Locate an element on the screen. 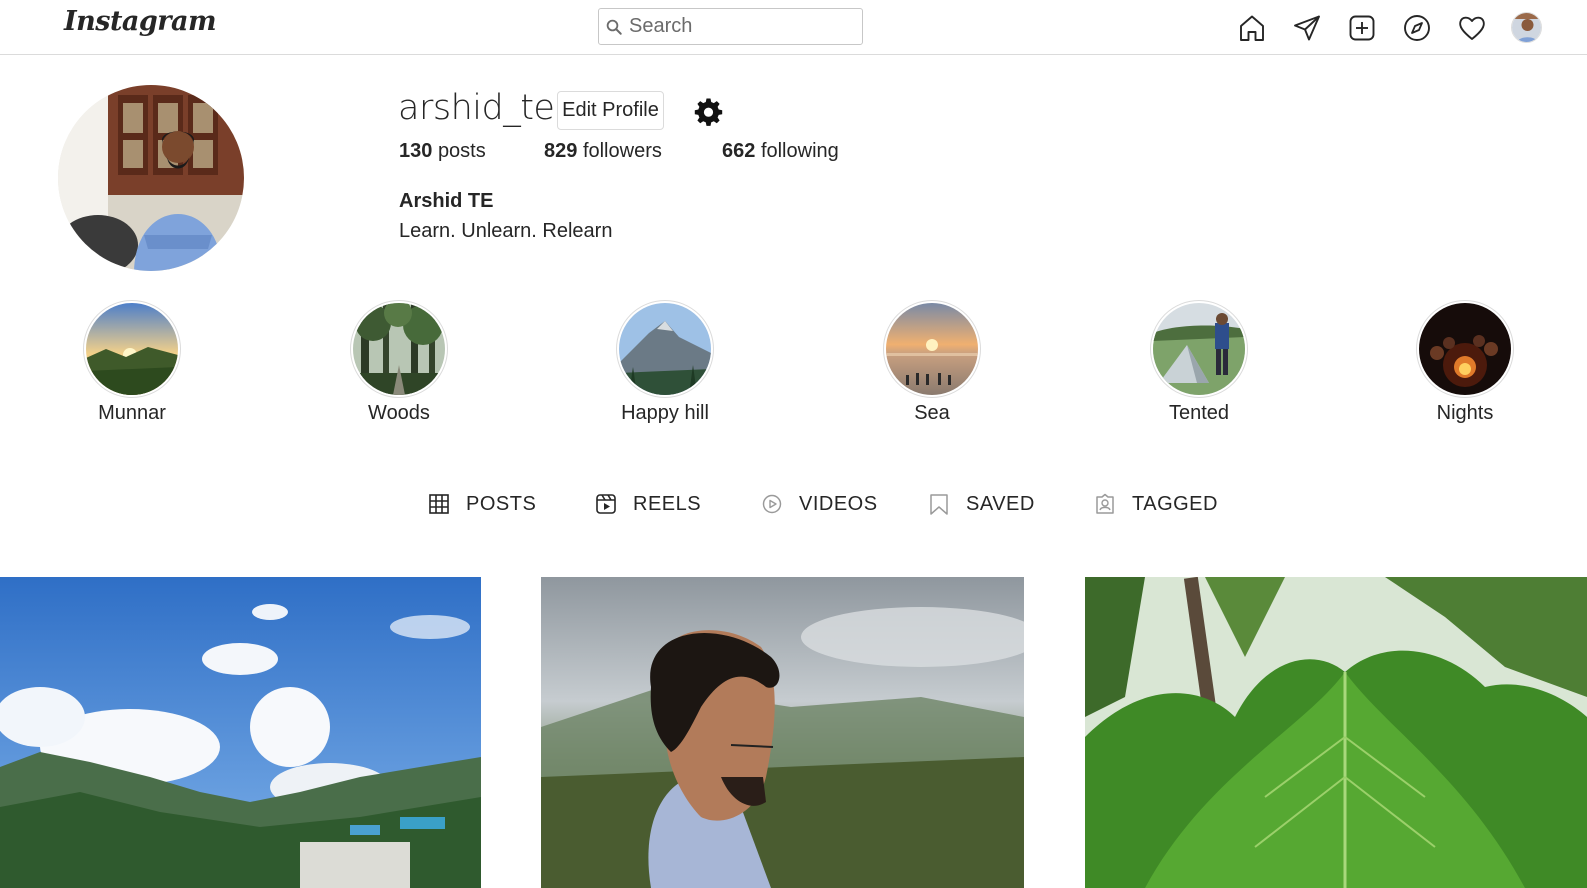 Image resolution: width=1587 pixels, height=888 pixels. highlight-woods: Woods is located at coordinates (399, 362).